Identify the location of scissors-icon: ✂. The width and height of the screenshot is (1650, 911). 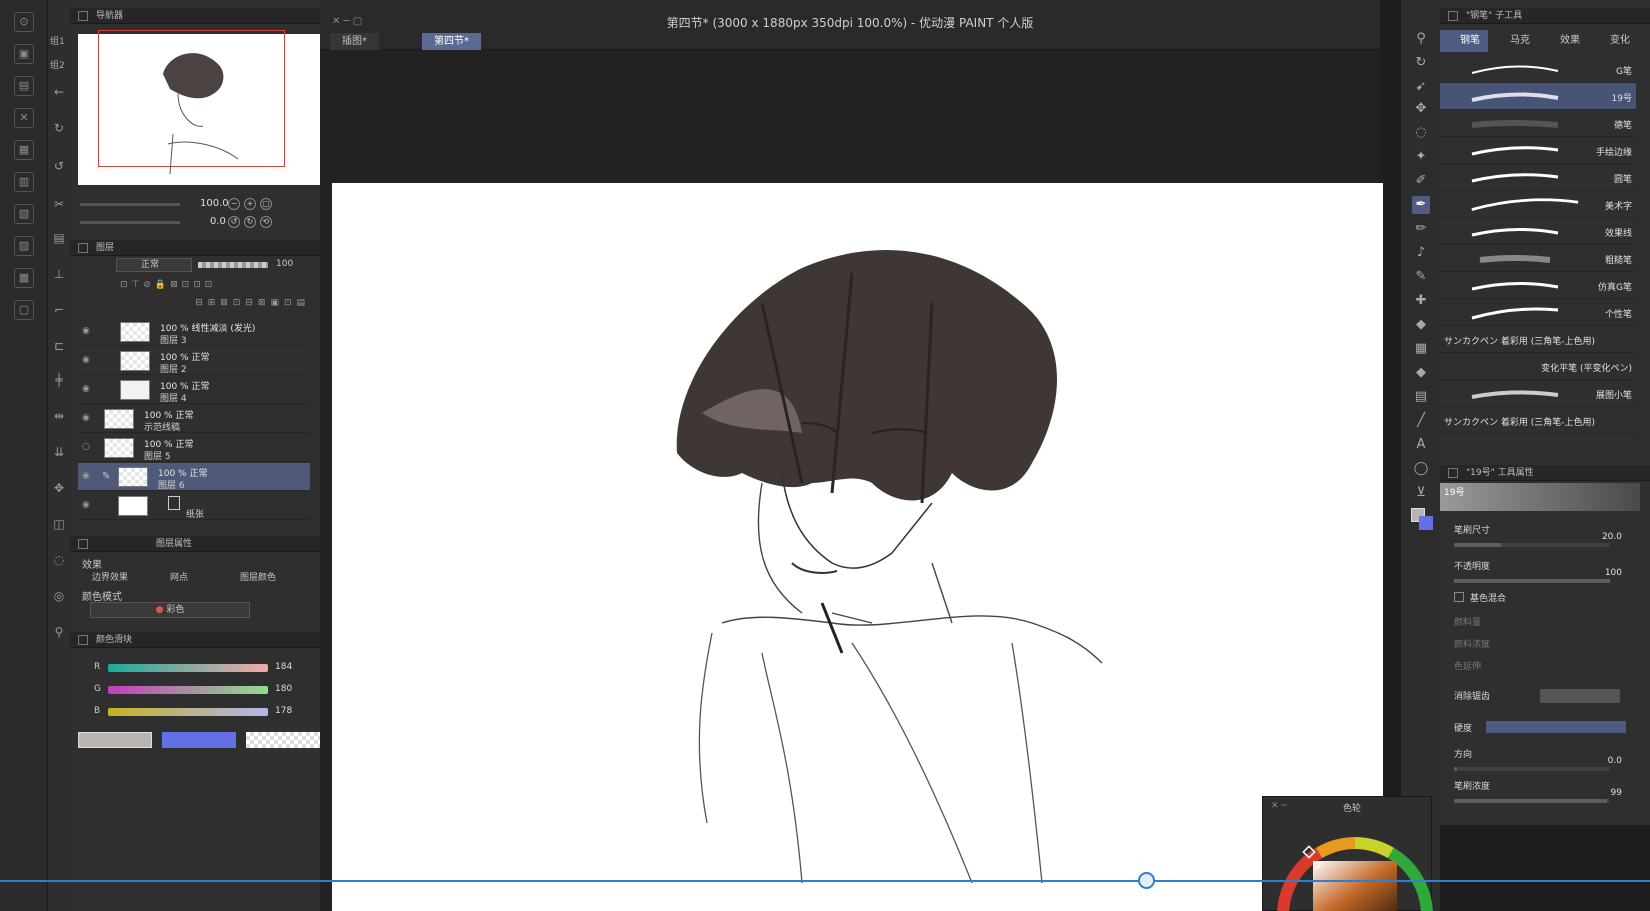
(59, 204).